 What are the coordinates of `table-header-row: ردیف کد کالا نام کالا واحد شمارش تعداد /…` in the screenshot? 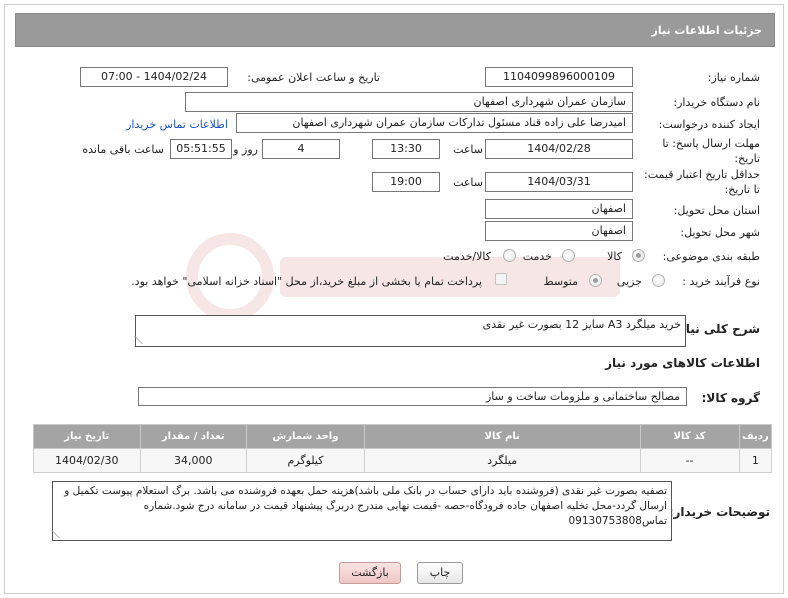 It's located at (403, 436).